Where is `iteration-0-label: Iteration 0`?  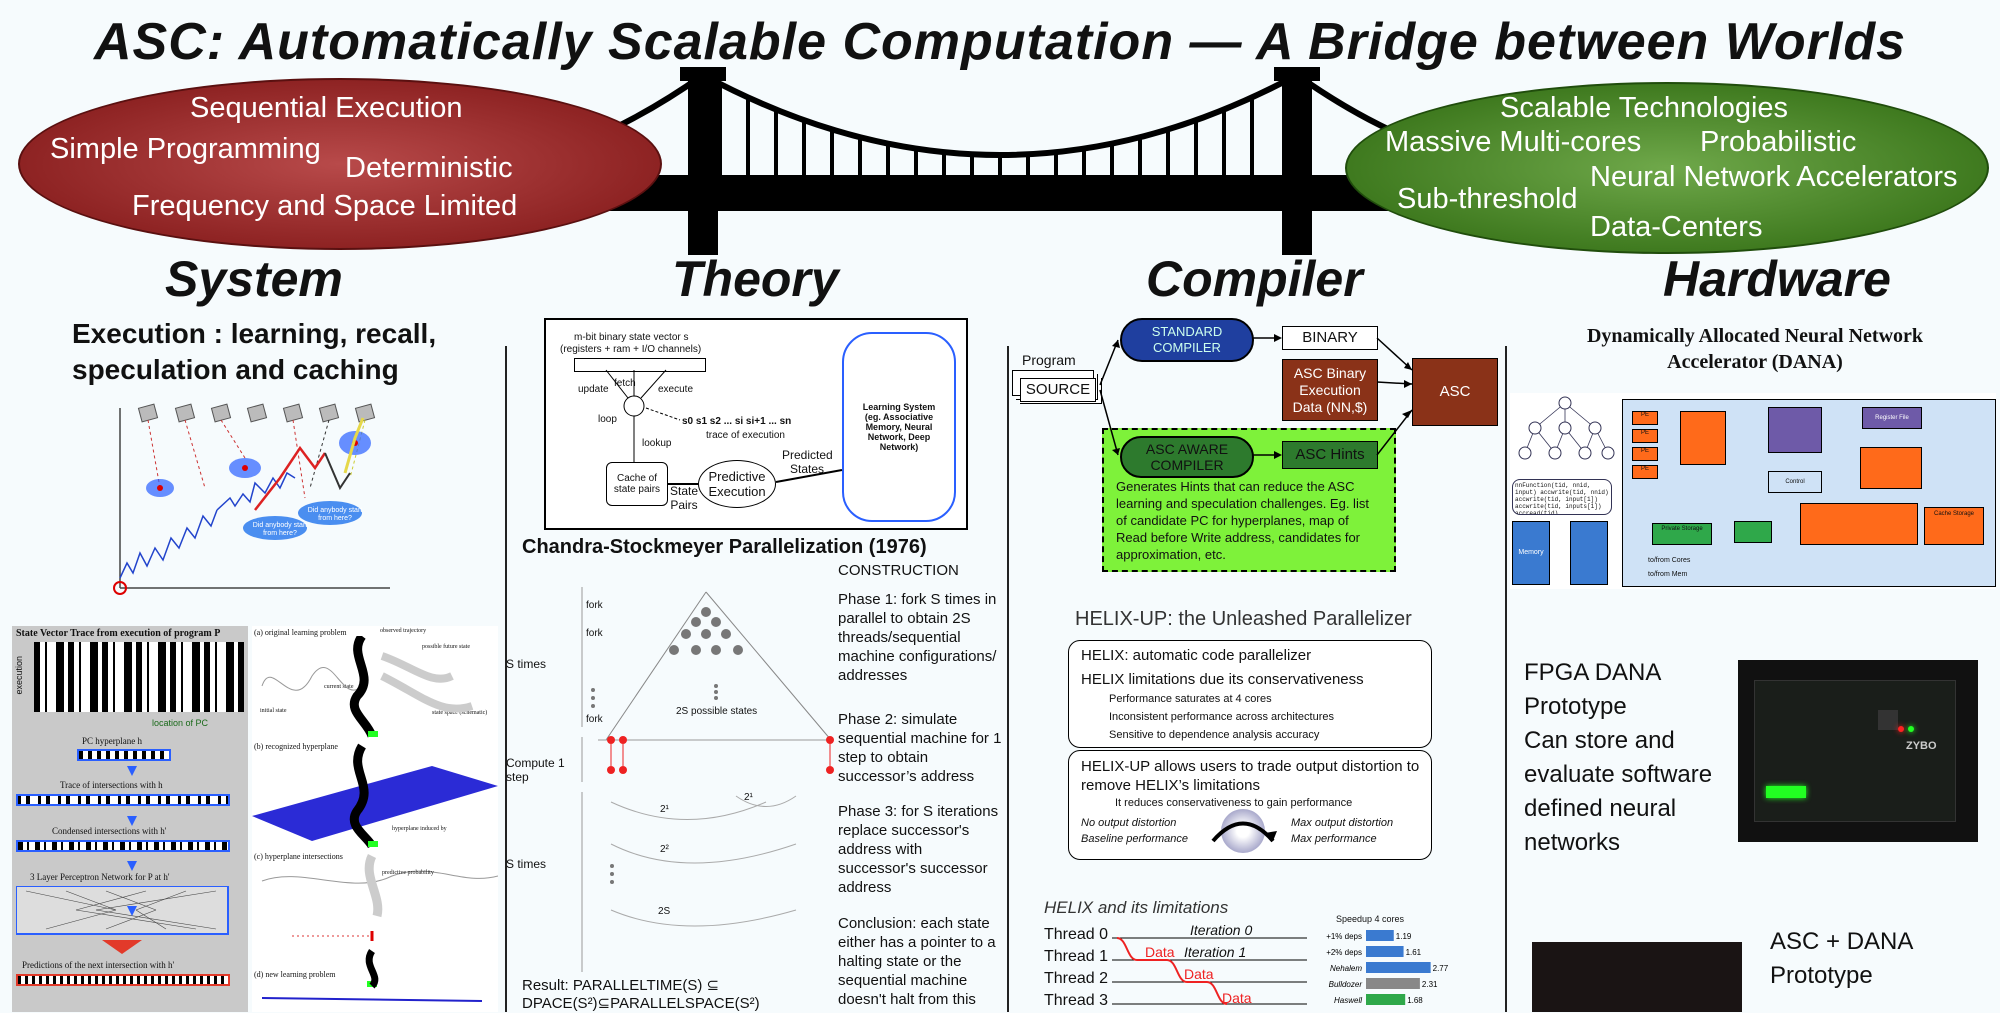 iteration-0-label: Iteration 0 is located at coordinates (1221, 930).